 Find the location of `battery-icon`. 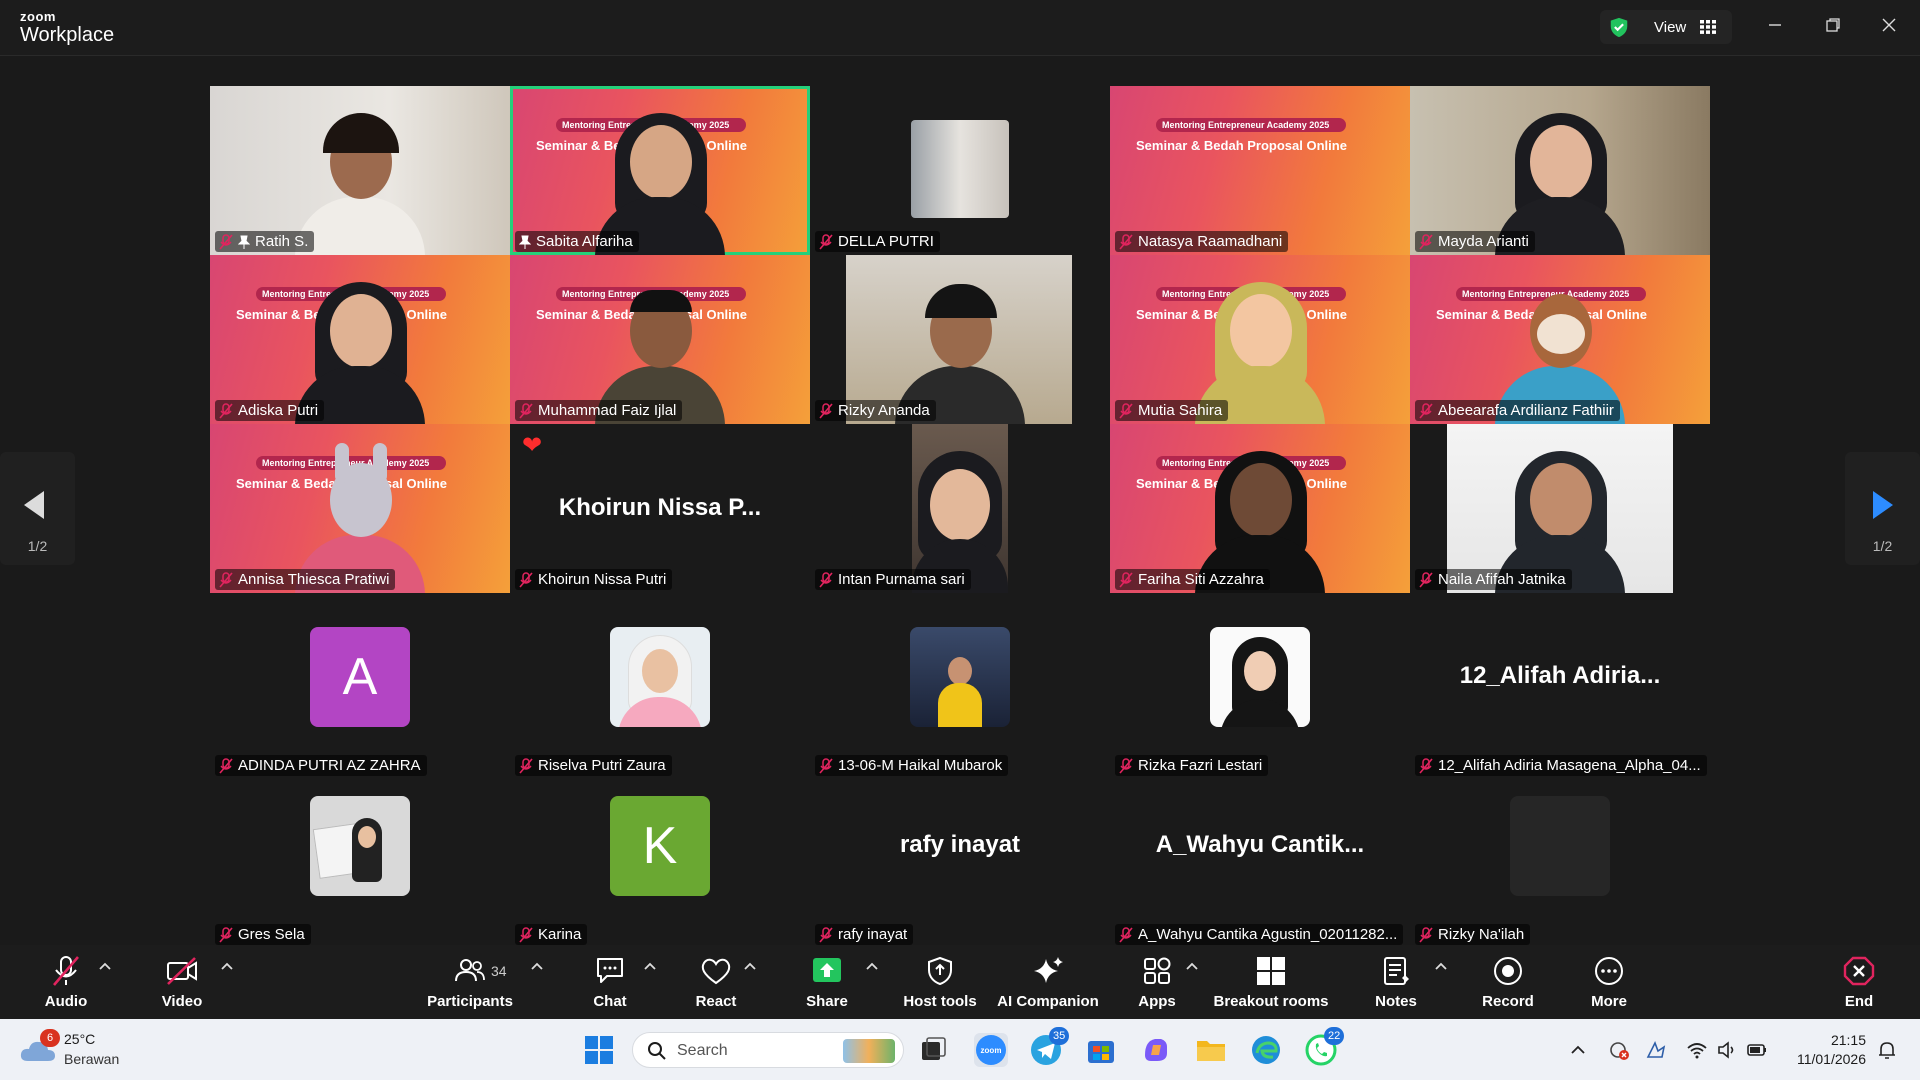

battery-icon is located at coordinates (1757, 1050).